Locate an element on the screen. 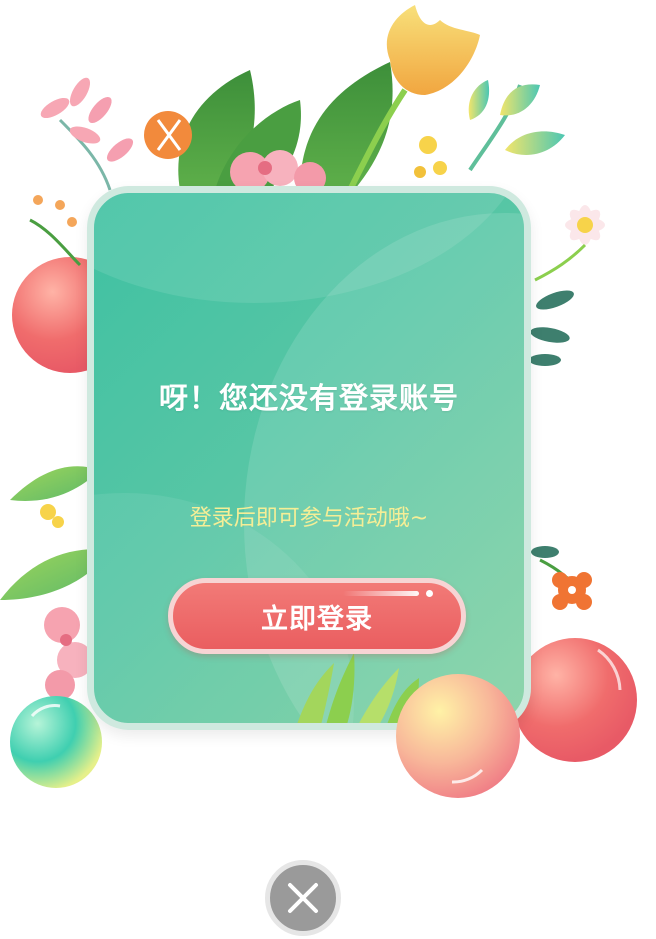 The height and width of the screenshot is (939, 656). close-icon is located at coordinates (303, 898).